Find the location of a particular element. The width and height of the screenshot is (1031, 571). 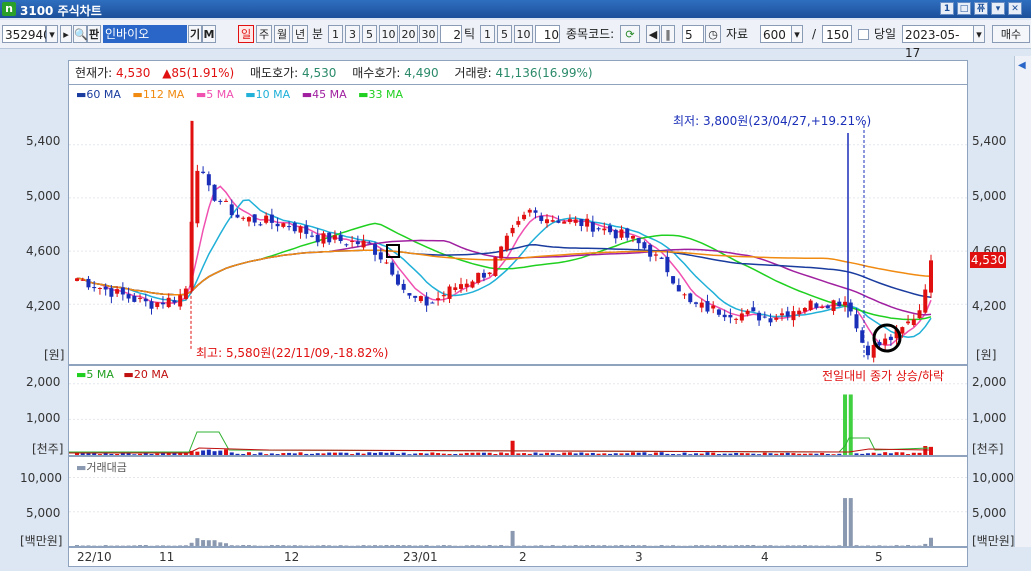

tick-input: 2 is located at coordinates (451, 34).